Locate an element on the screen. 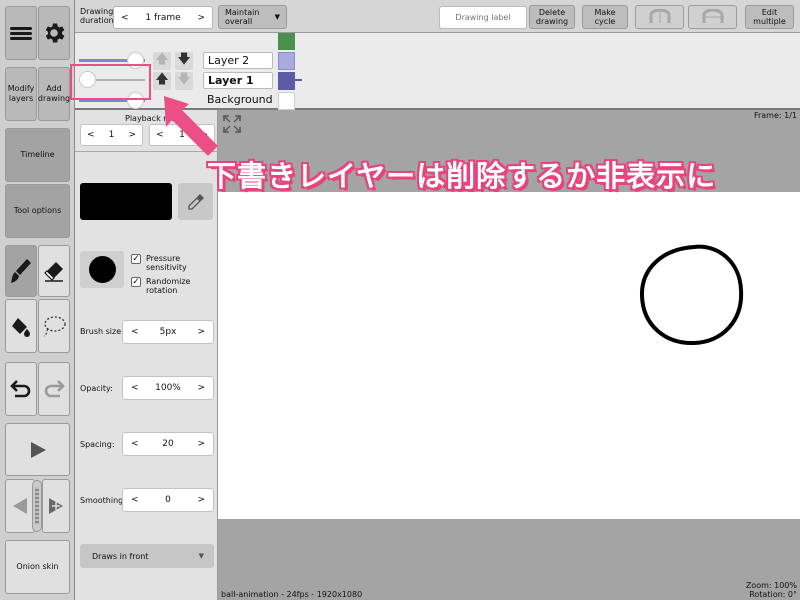 The image size is (800, 600). playhead-marker is located at coordinates (298, 80).